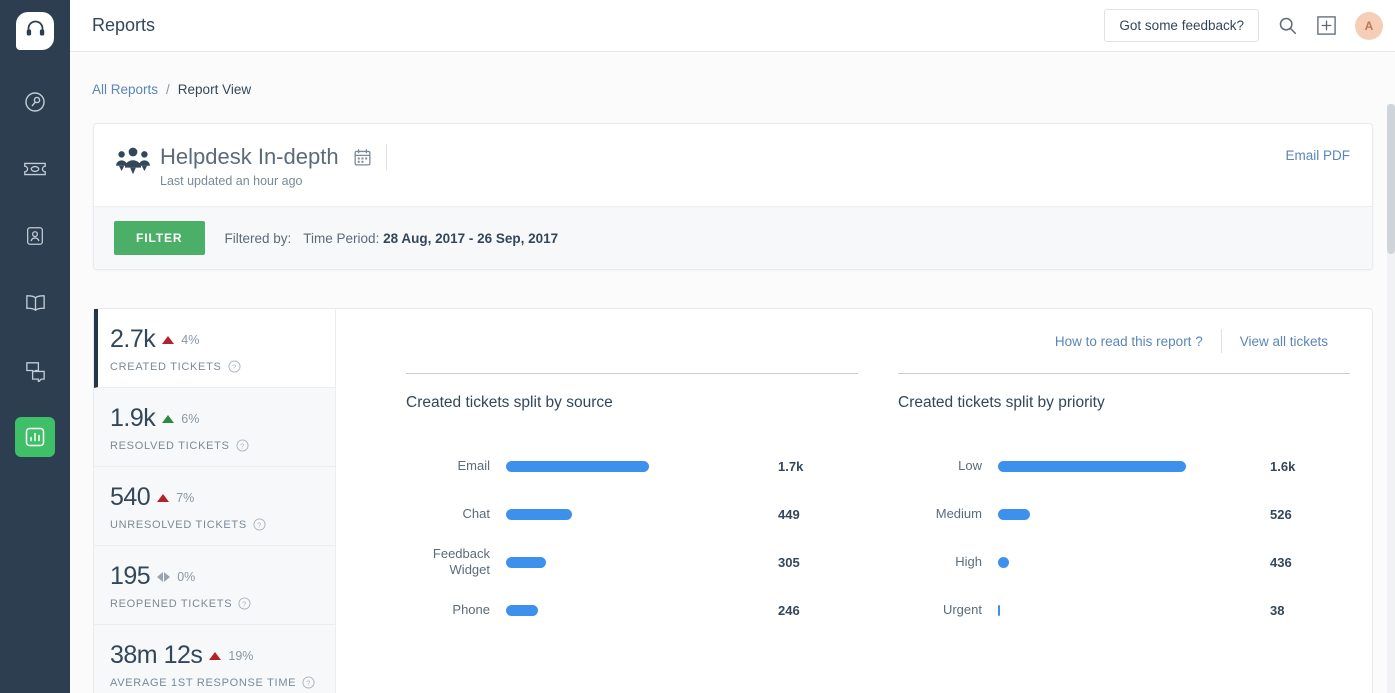 The width and height of the screenshot is (1395, 693). I want to click on search-icon, so click(1287, 25).